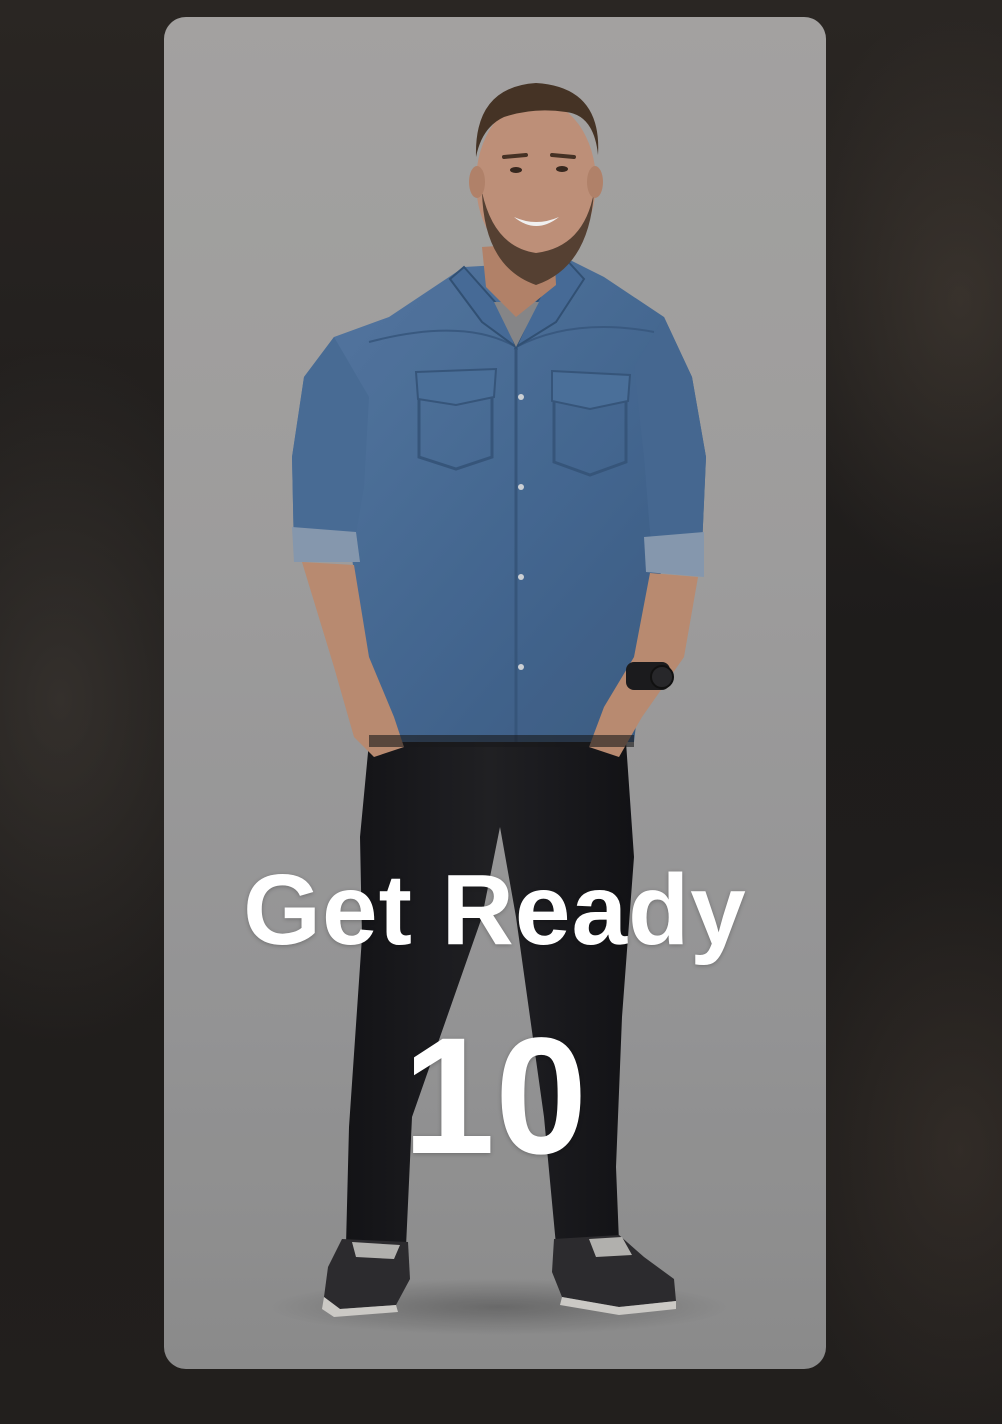 This screenshot has width=1002, height=1424. What do you see at coordinates (495, 910) in the screenshot?
I see `get-ready-title: Get Ready` at bounding box center [495, 910].